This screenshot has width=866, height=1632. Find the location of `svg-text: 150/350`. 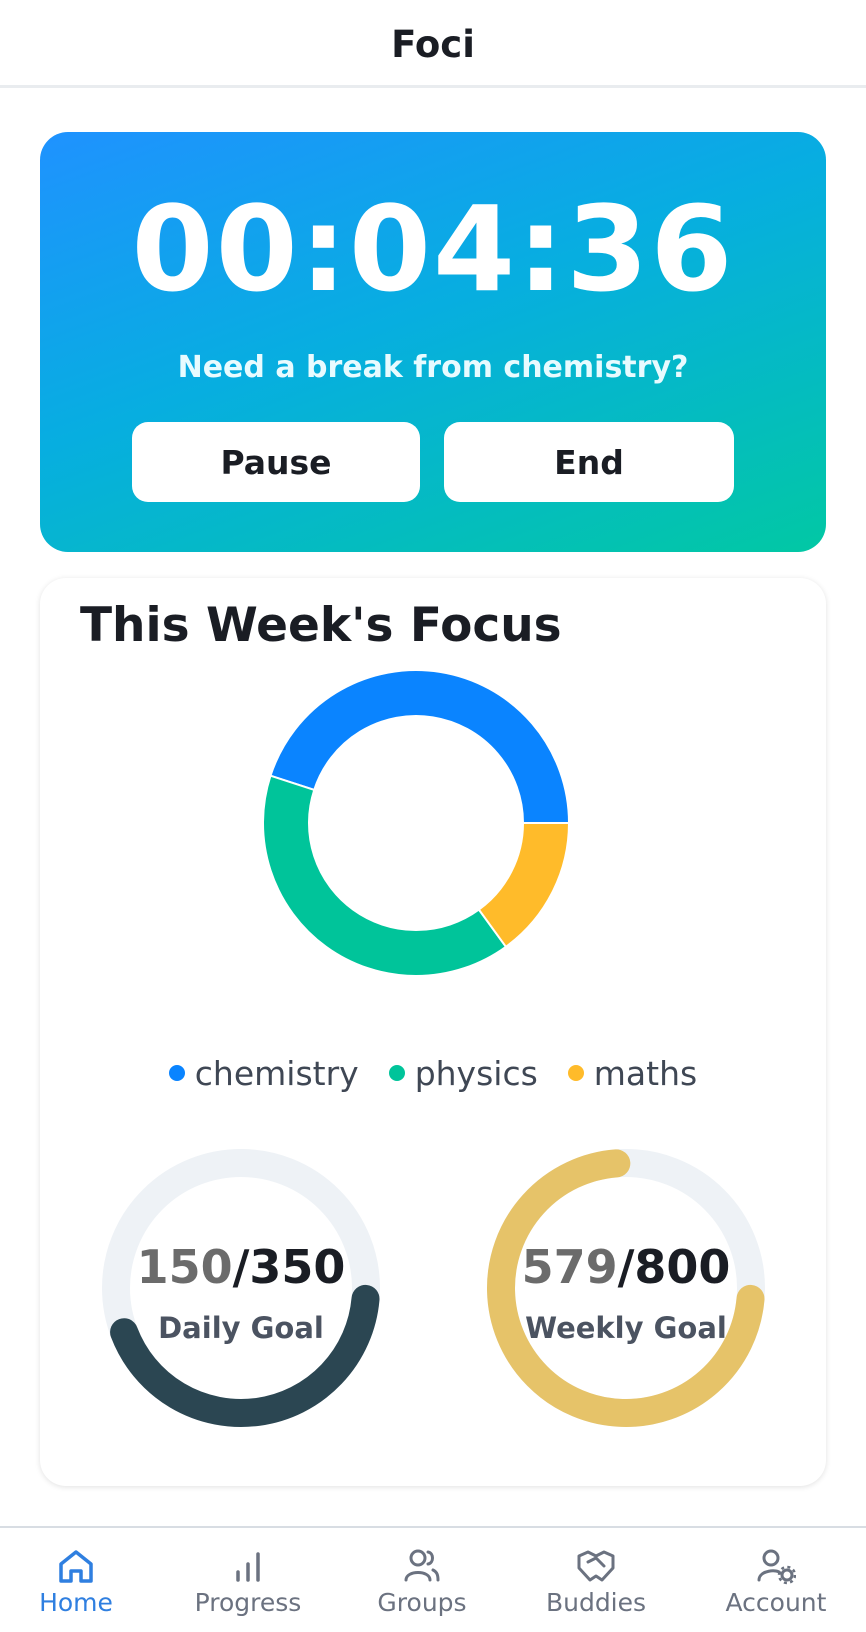

svg-text: 150/350 is located at coordinates (241, 1267).